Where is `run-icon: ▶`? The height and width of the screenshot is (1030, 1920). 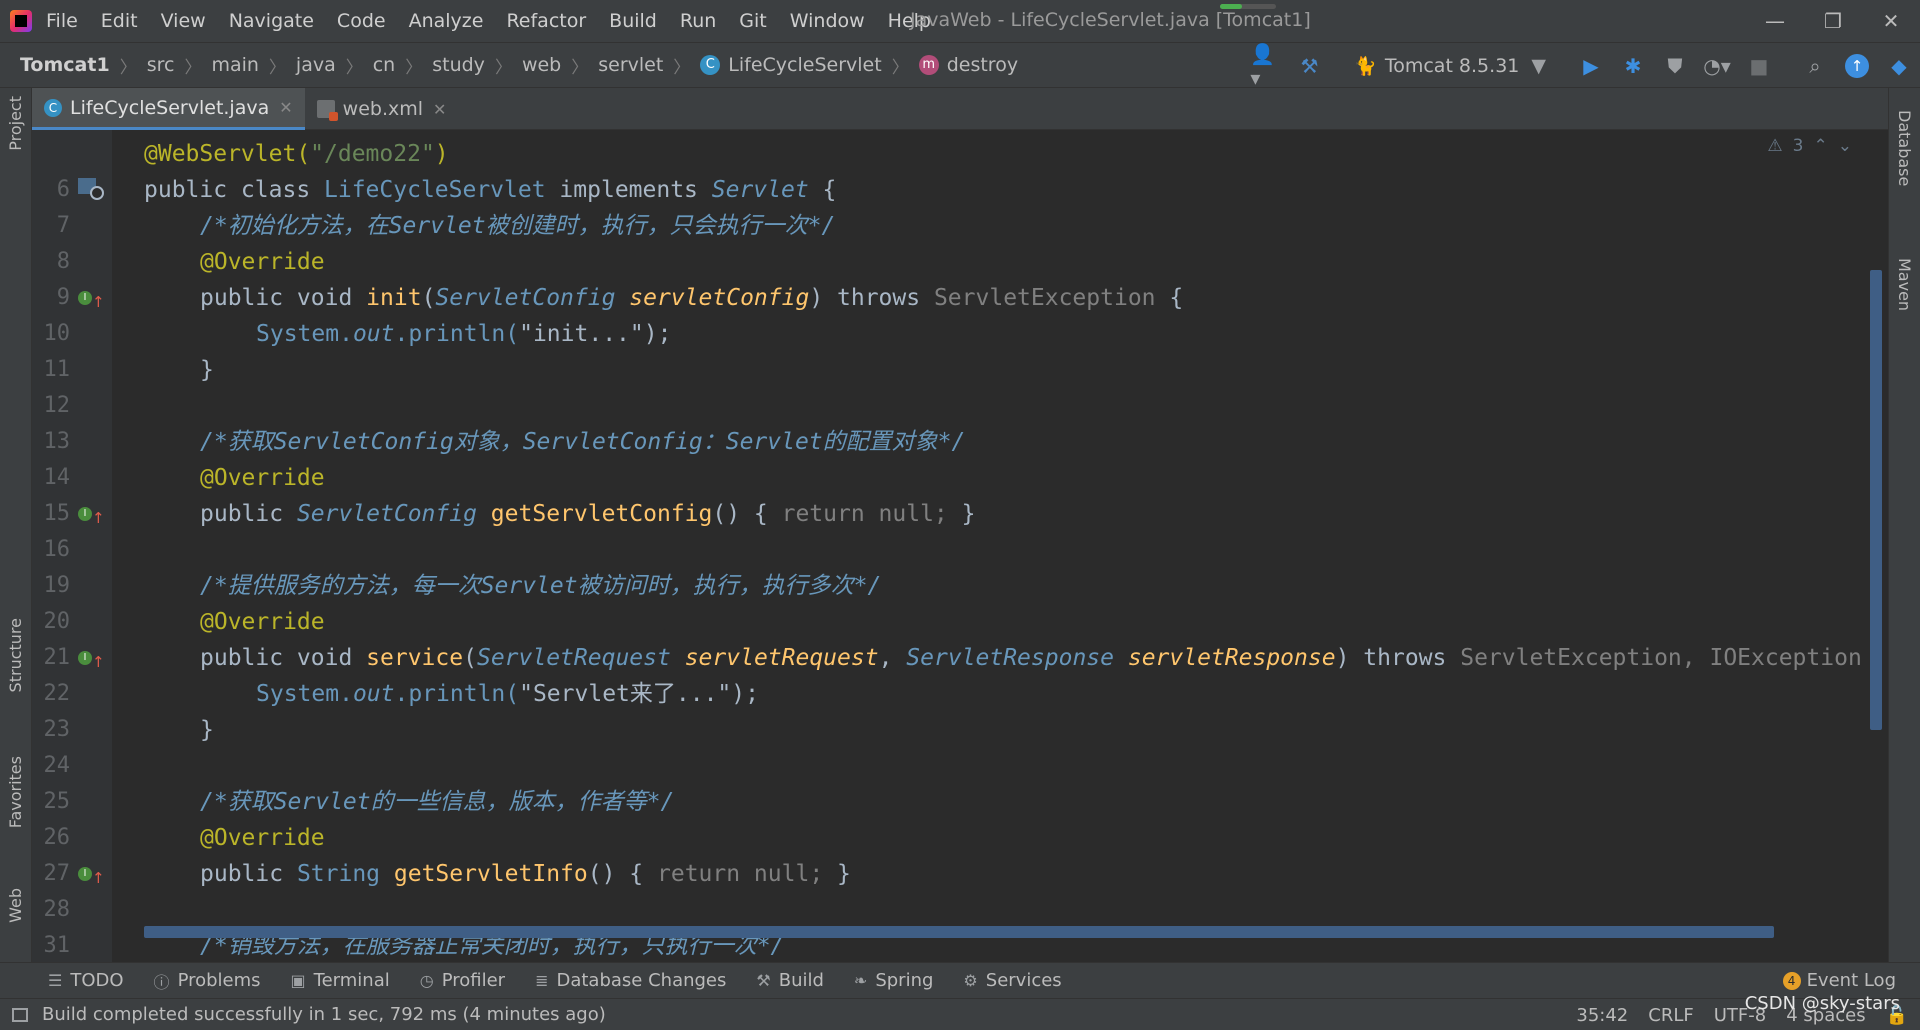 run-icon: ▶ is located at coordinates (1591, 66).